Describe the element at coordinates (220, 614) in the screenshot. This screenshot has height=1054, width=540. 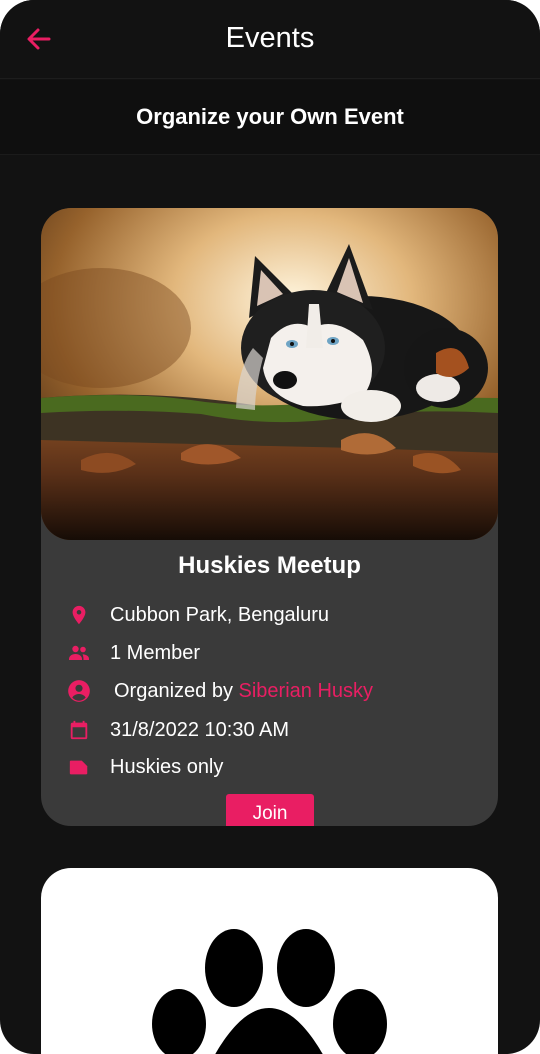
I see `event-location: Cubbon Park, Bengaluru` at that location.